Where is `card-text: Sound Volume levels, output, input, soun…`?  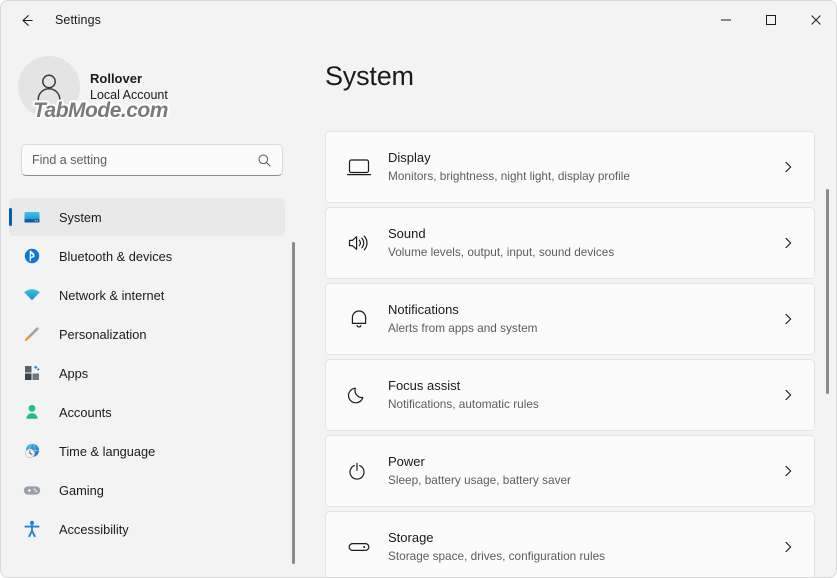 card-text: Sound Volume levels, output, input, soun… is located at coordinates (582, 243).